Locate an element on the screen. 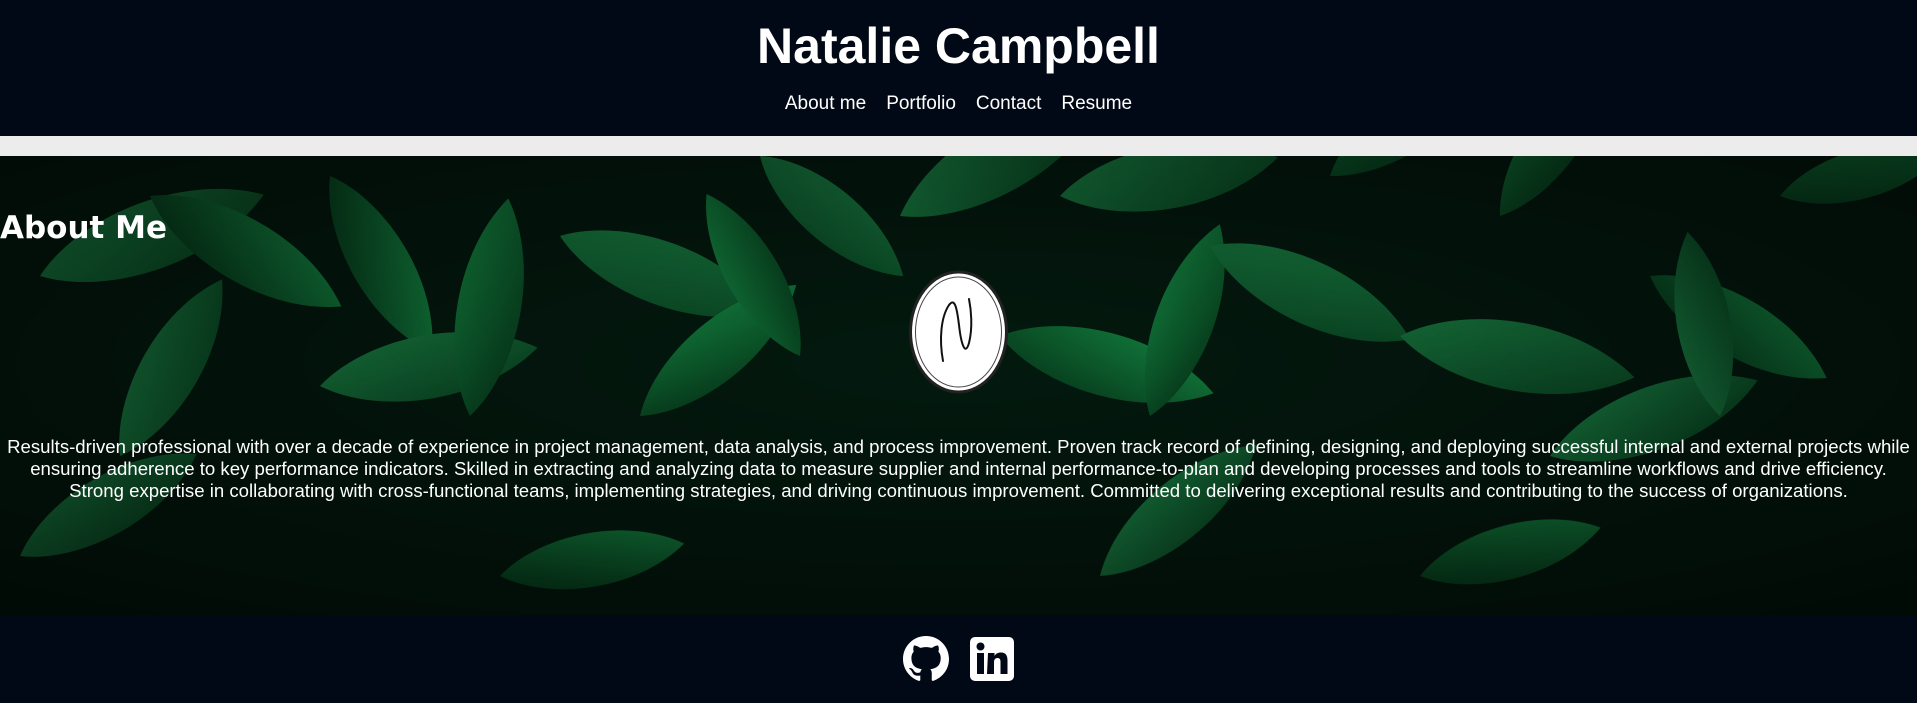  avatar-logo is located at coordinates (958, 332).